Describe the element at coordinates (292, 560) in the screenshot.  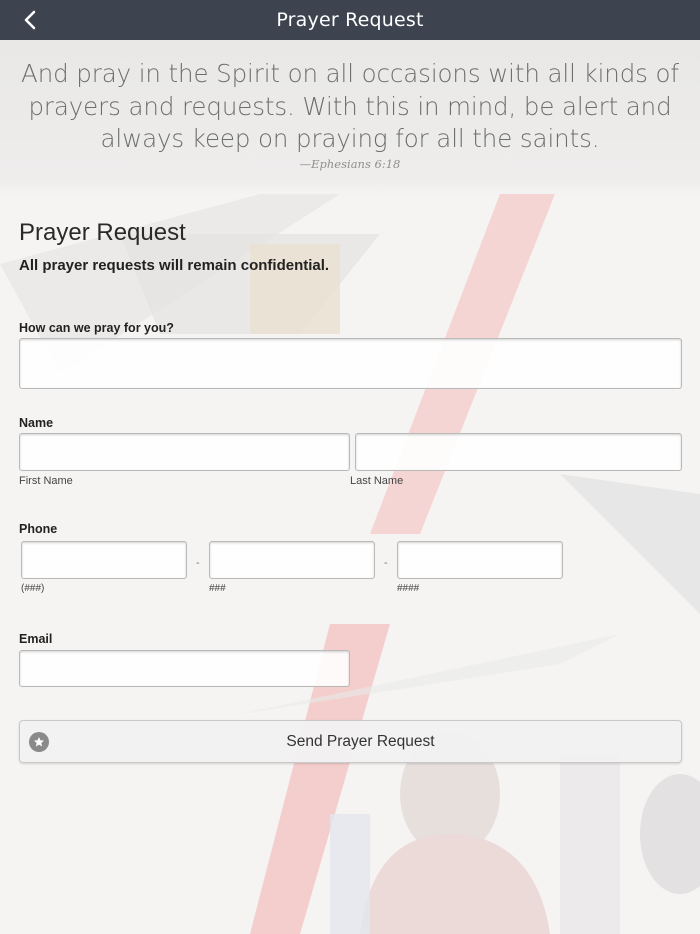
I see `phone-prefix-input` at that location.